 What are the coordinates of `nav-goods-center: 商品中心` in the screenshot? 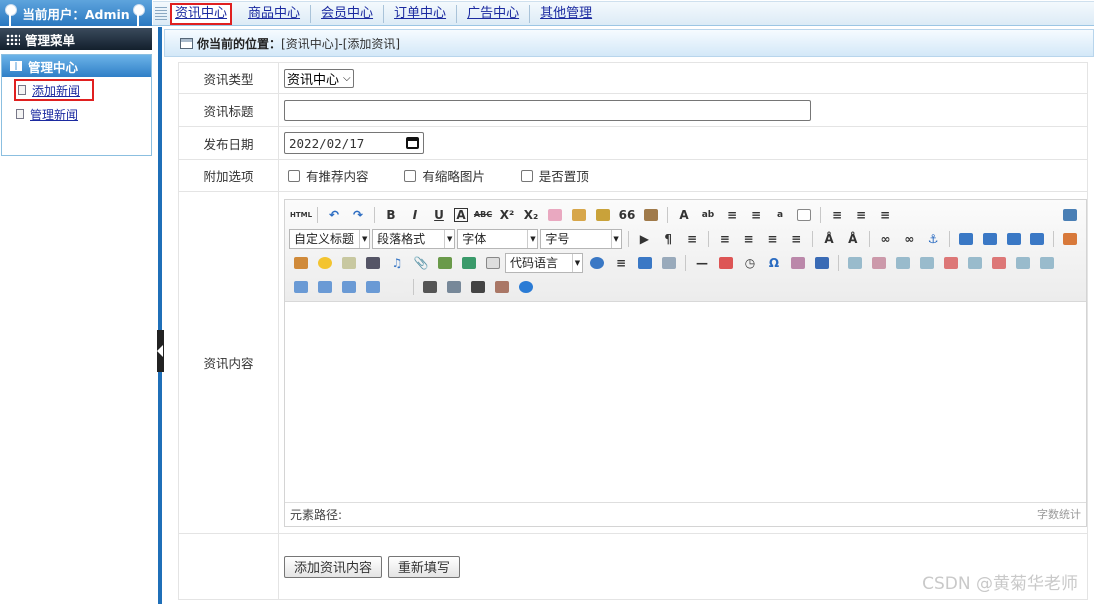 It's located at (275, 13).